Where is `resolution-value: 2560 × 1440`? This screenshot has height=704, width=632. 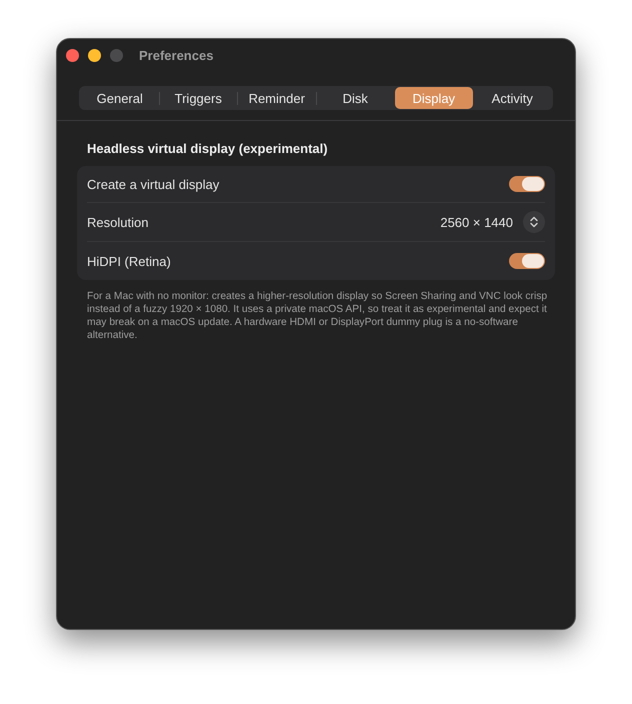 resolution-value: 2560 × 1440 is located at coordinates (476, 222).